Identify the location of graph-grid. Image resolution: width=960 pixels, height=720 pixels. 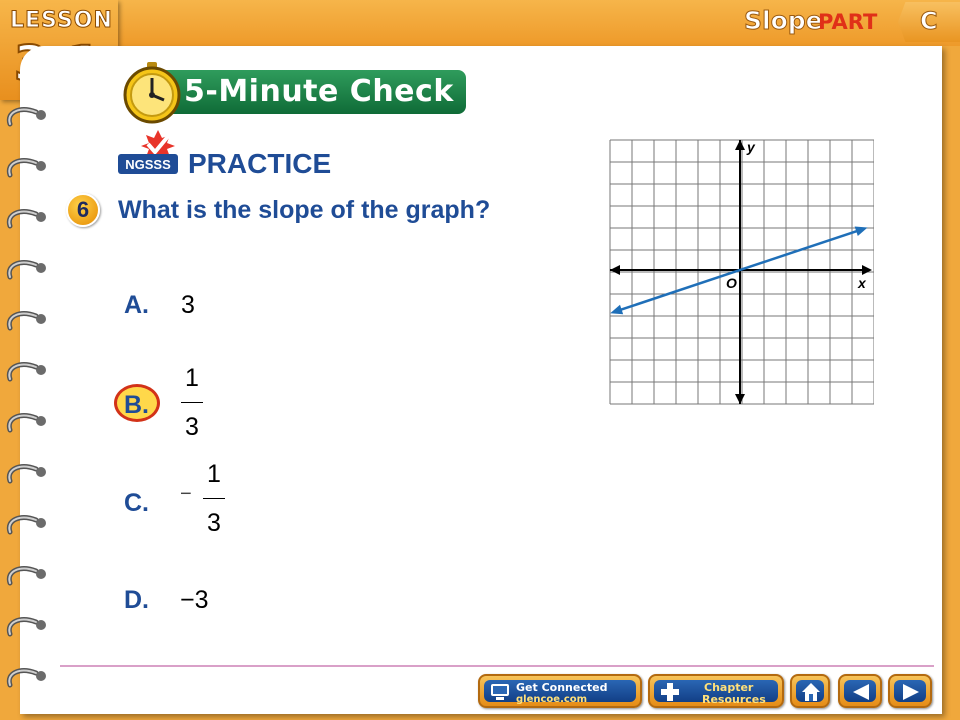
(741, 272).